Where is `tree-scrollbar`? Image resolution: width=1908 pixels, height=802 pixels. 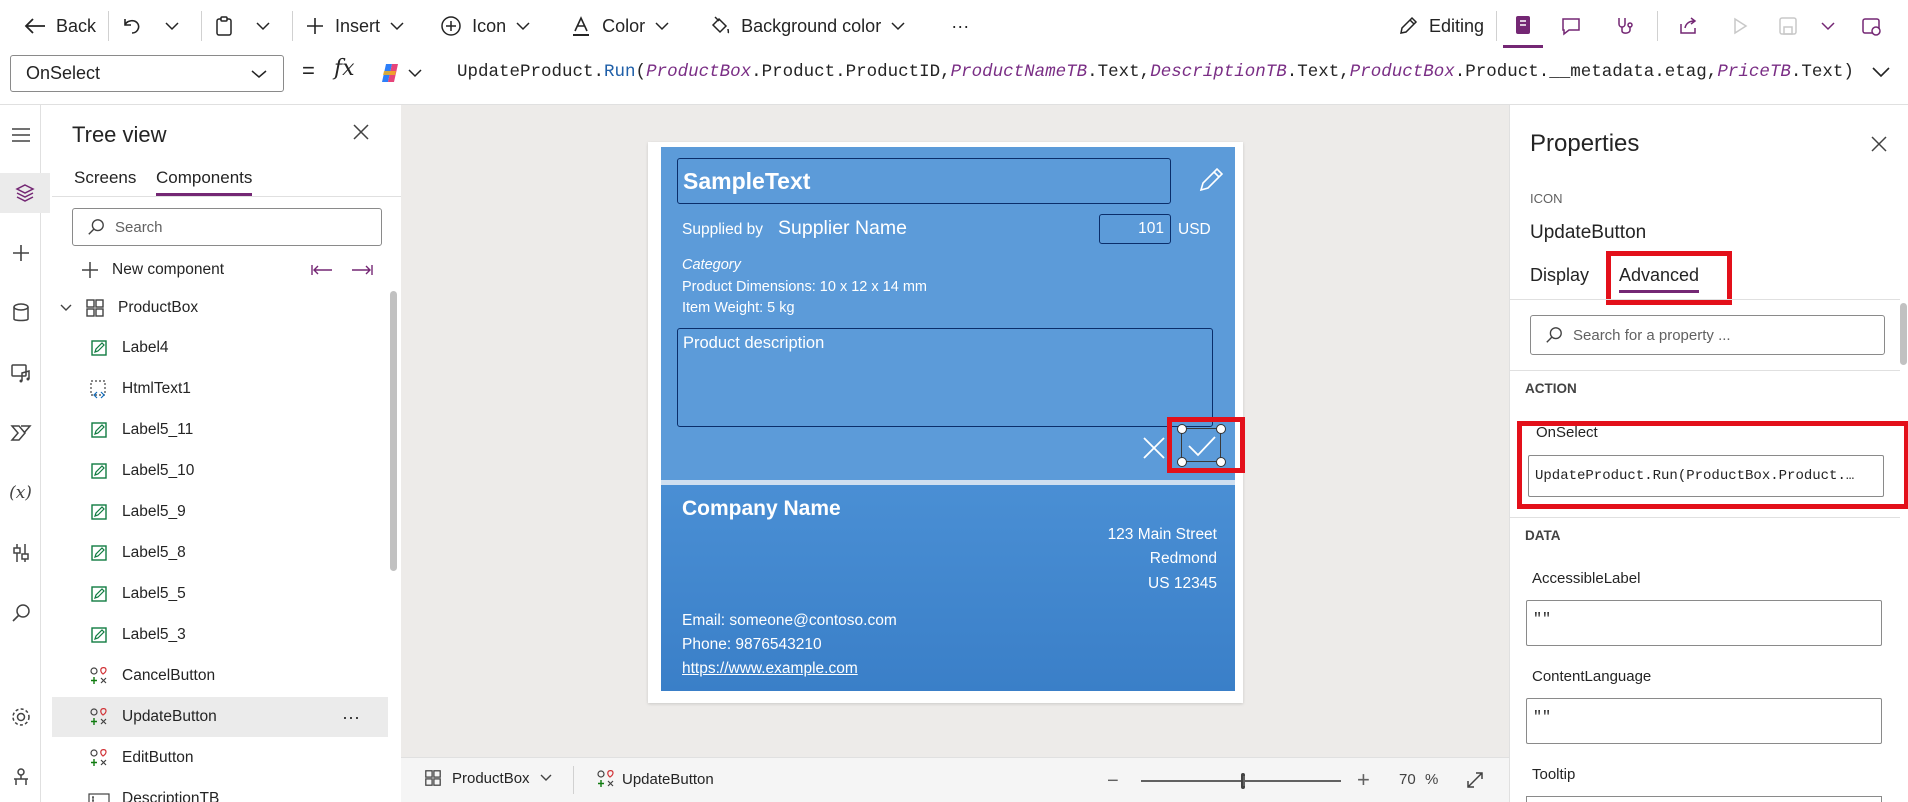 tree-scrollbar is located at coordinates (393, 431).